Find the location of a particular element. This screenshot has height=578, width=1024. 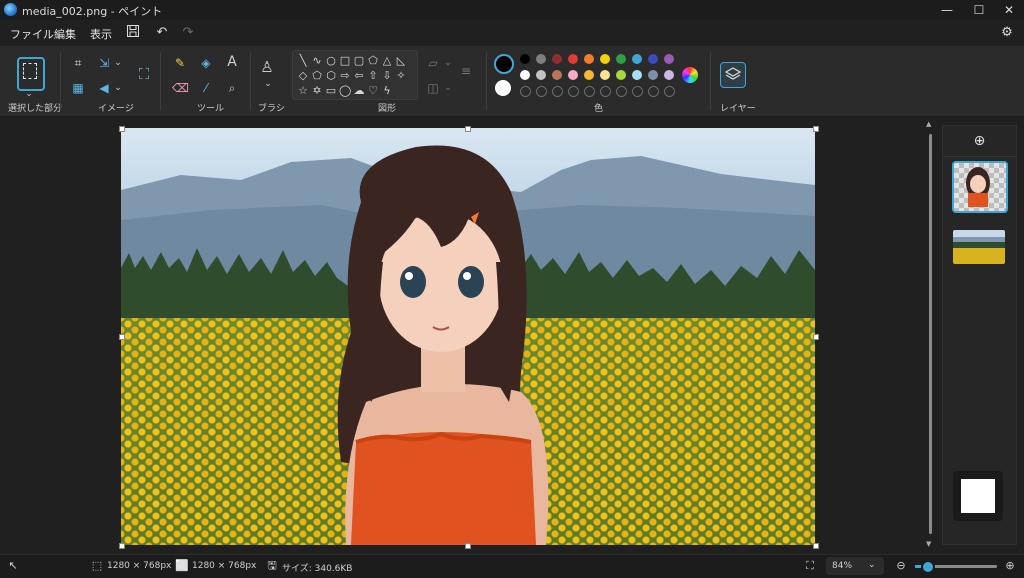

remove-background-icon: ⛶ is located at coordinates (144, 76).